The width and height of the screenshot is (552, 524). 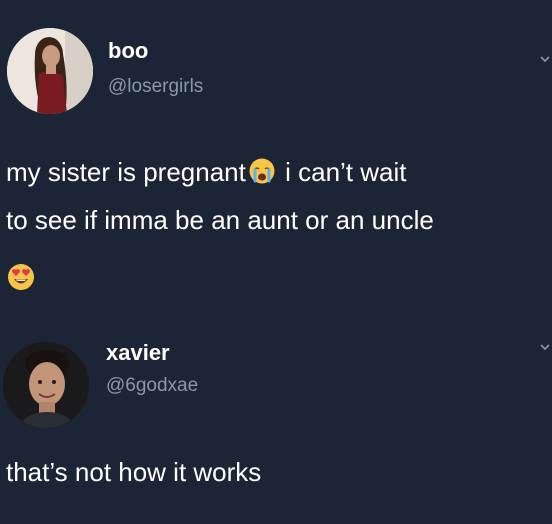 I want to click on handle: @losergirls, so click(x=155, y=87).